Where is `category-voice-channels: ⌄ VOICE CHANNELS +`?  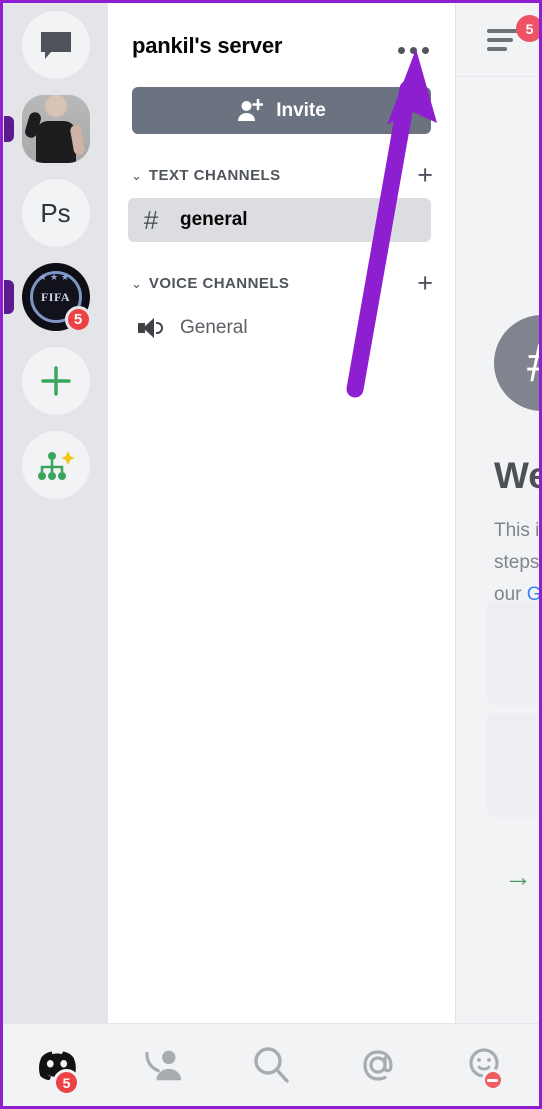 category-voice-channels: ⌄ VOICE CHANNELS + is located at coordinates (282, 283).